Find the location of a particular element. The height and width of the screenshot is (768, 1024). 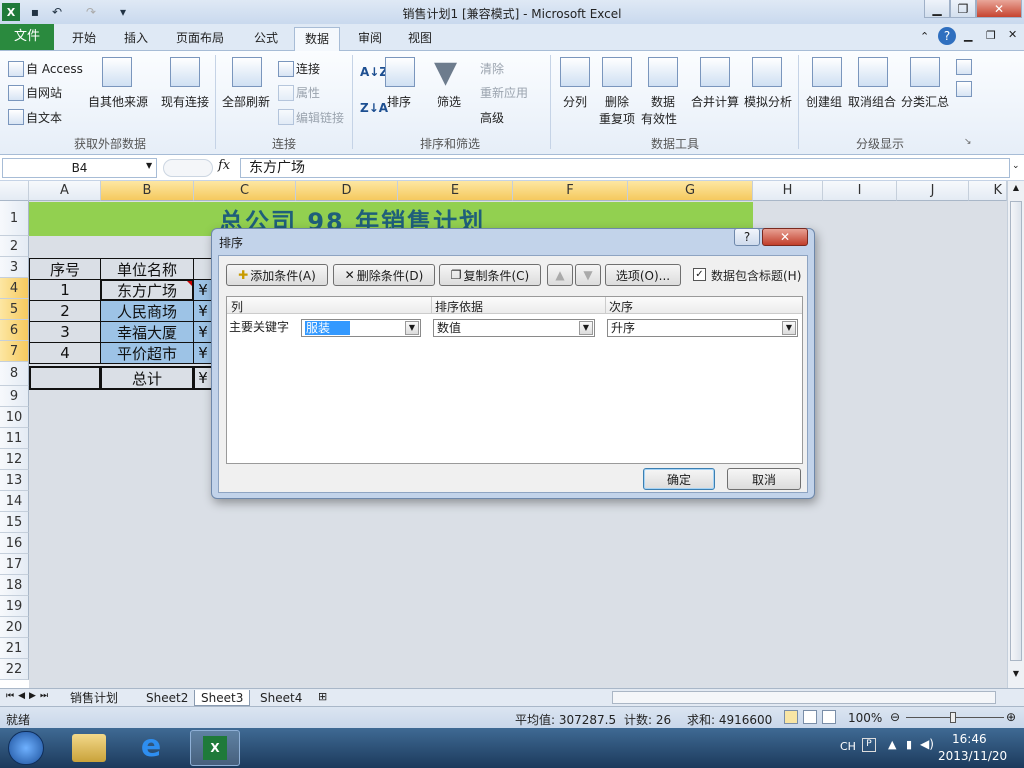

other-sources-button: 自其他来源 is located at coordinates (118, 101).